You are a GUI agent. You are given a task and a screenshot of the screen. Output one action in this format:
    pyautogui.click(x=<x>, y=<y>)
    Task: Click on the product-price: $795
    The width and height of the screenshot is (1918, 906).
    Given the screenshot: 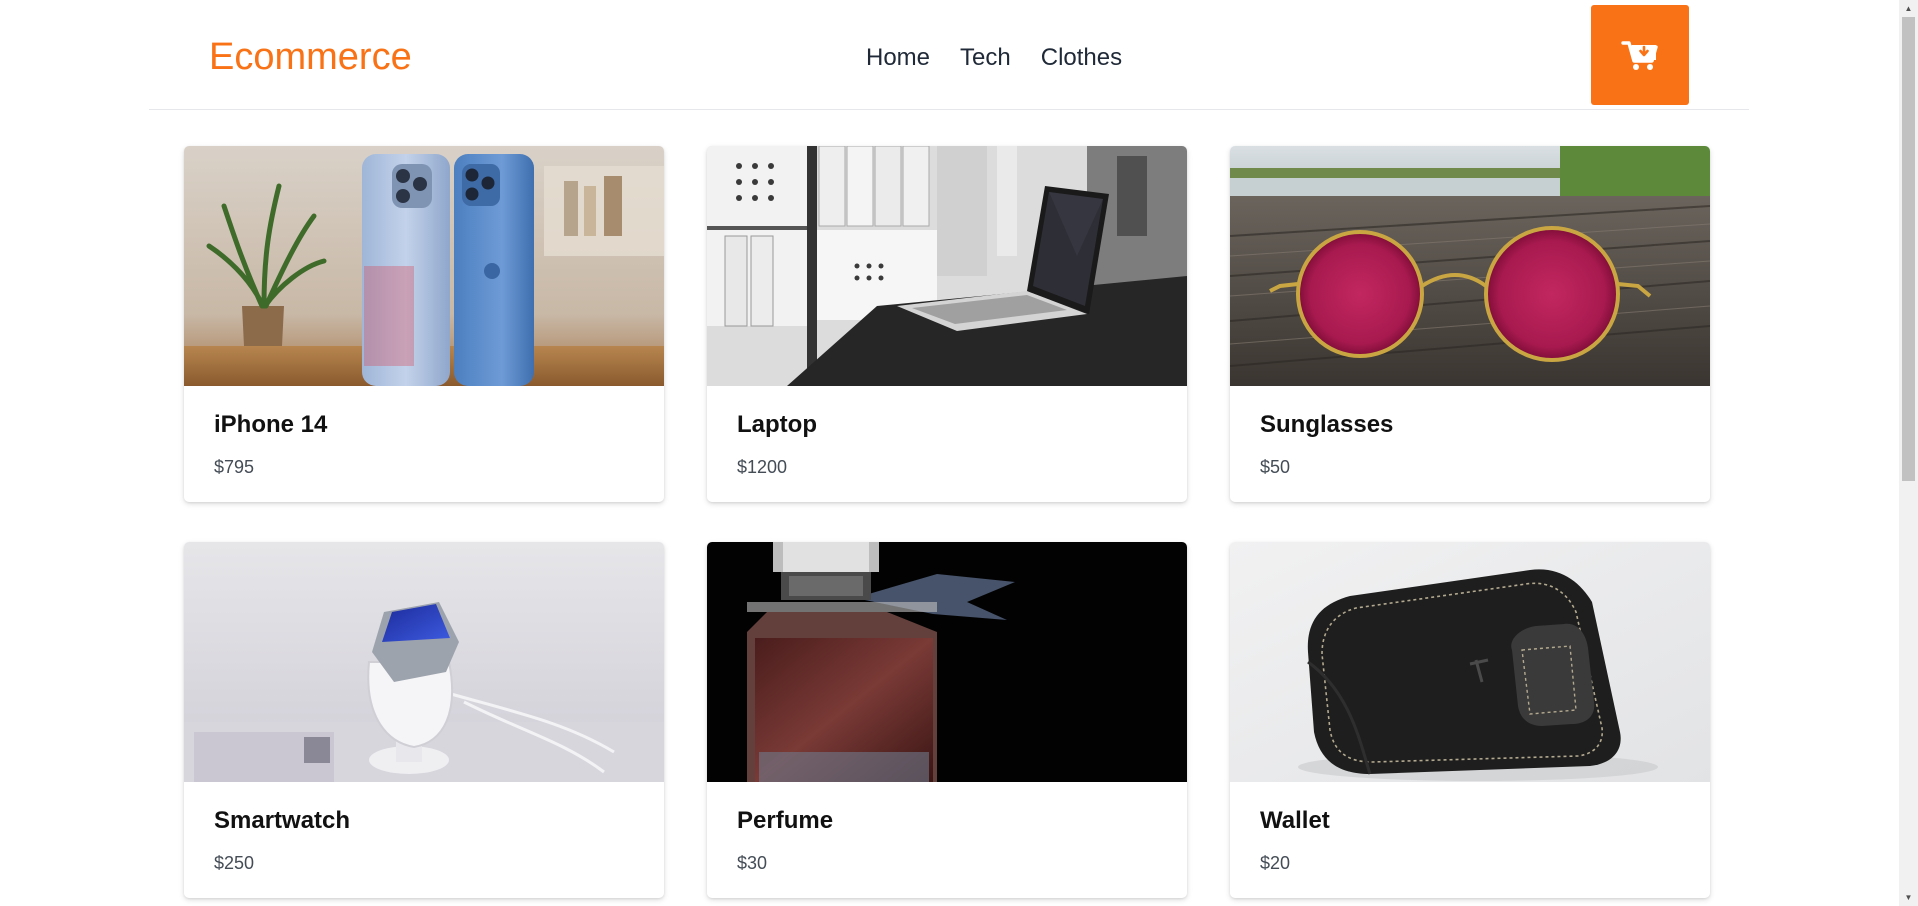 What is the action you would take?
    pyautogui.click(x=234, y=467)
    